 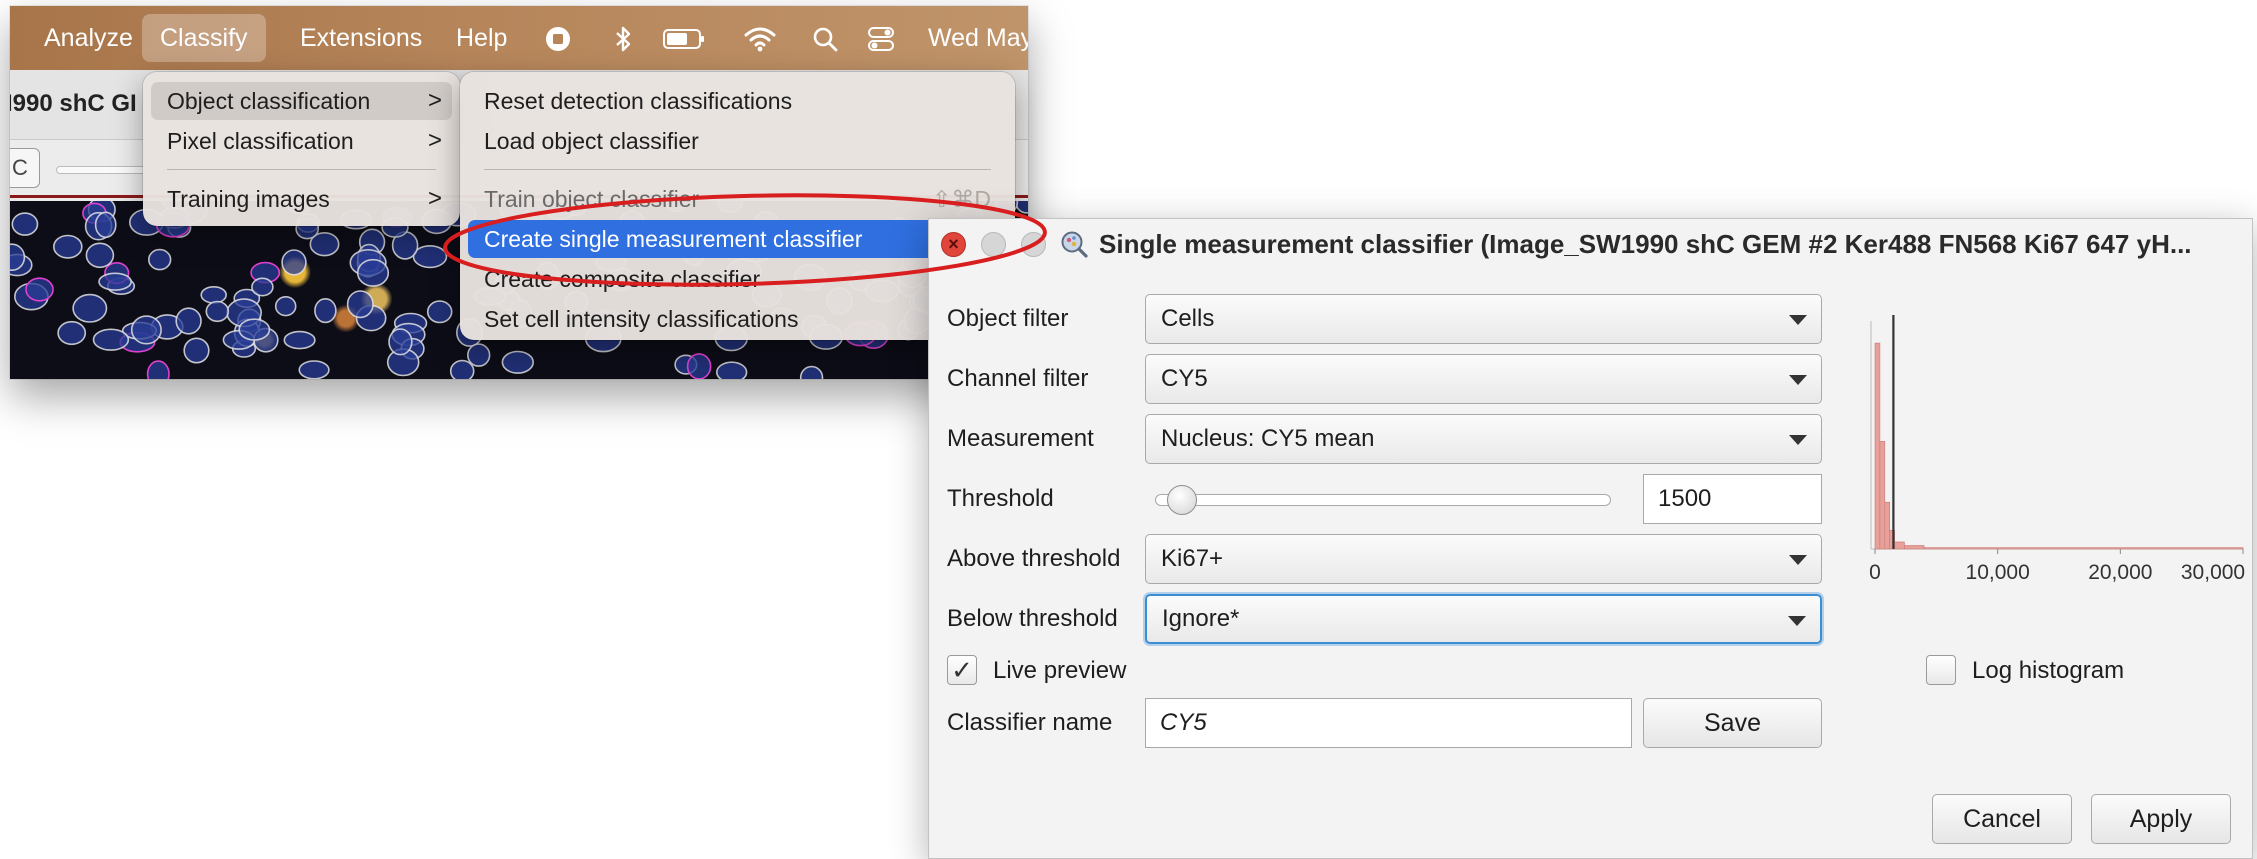 What do you see at coordinates (1182, 500) in the screenshot?
I see `threshold-slider-thumb` at bounding box center [1182, 500].